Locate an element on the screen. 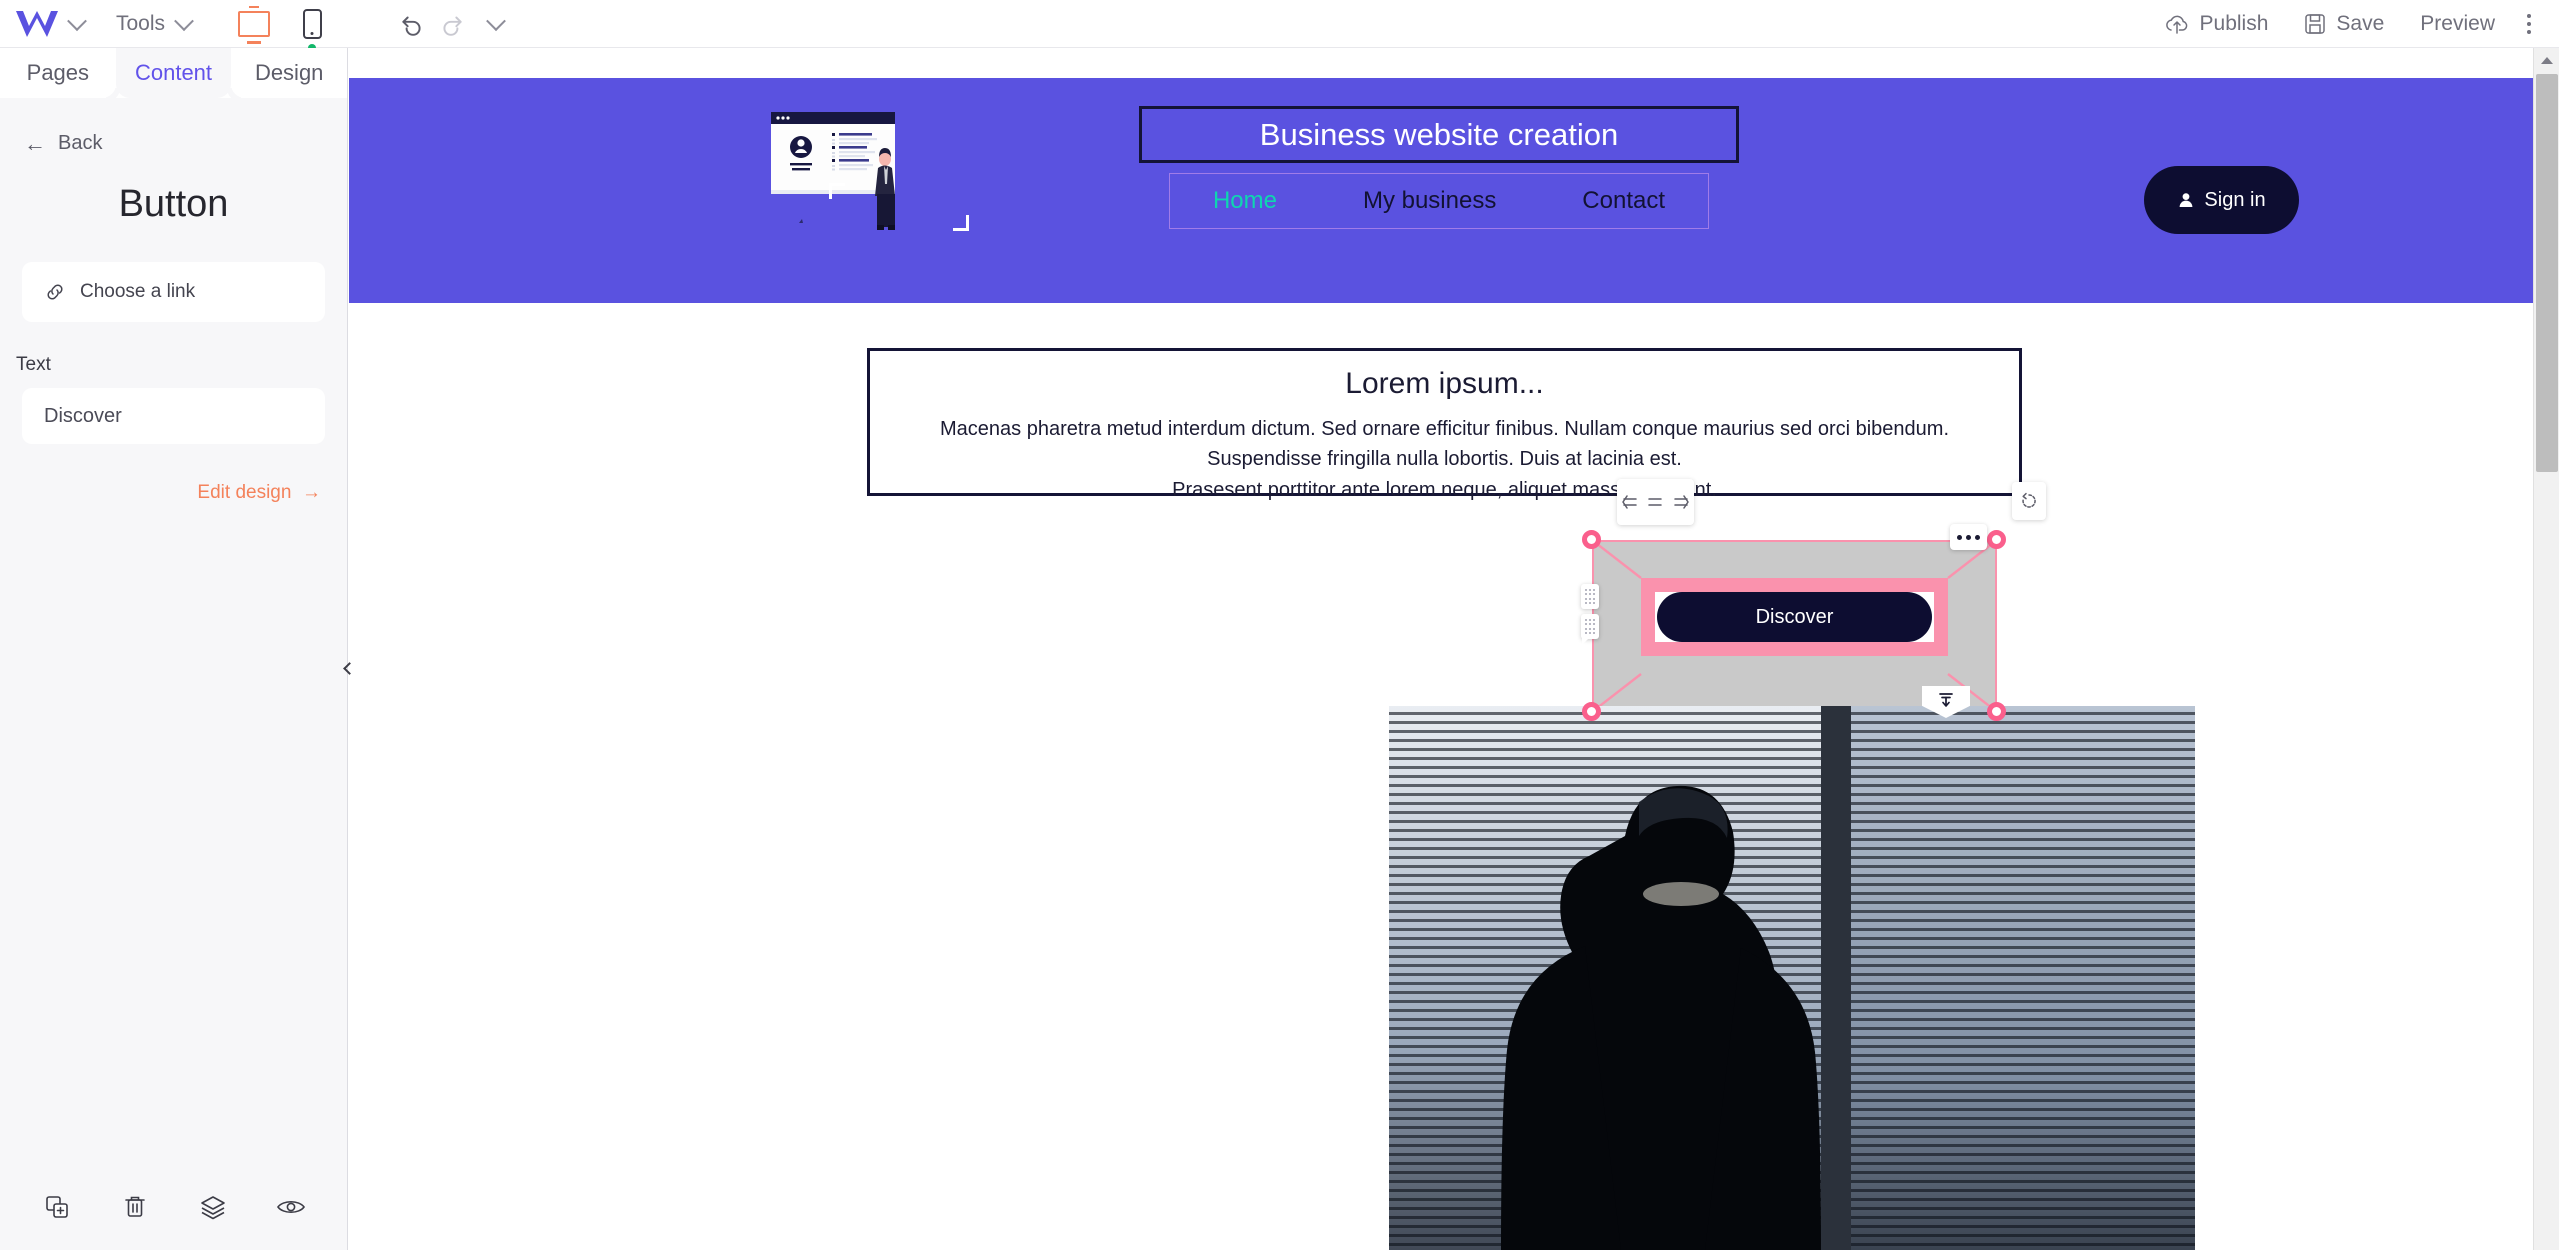 The height and width of the screenshot is (1250, 2559). floppy-disk-icon is located at coordinates (2315, 23).